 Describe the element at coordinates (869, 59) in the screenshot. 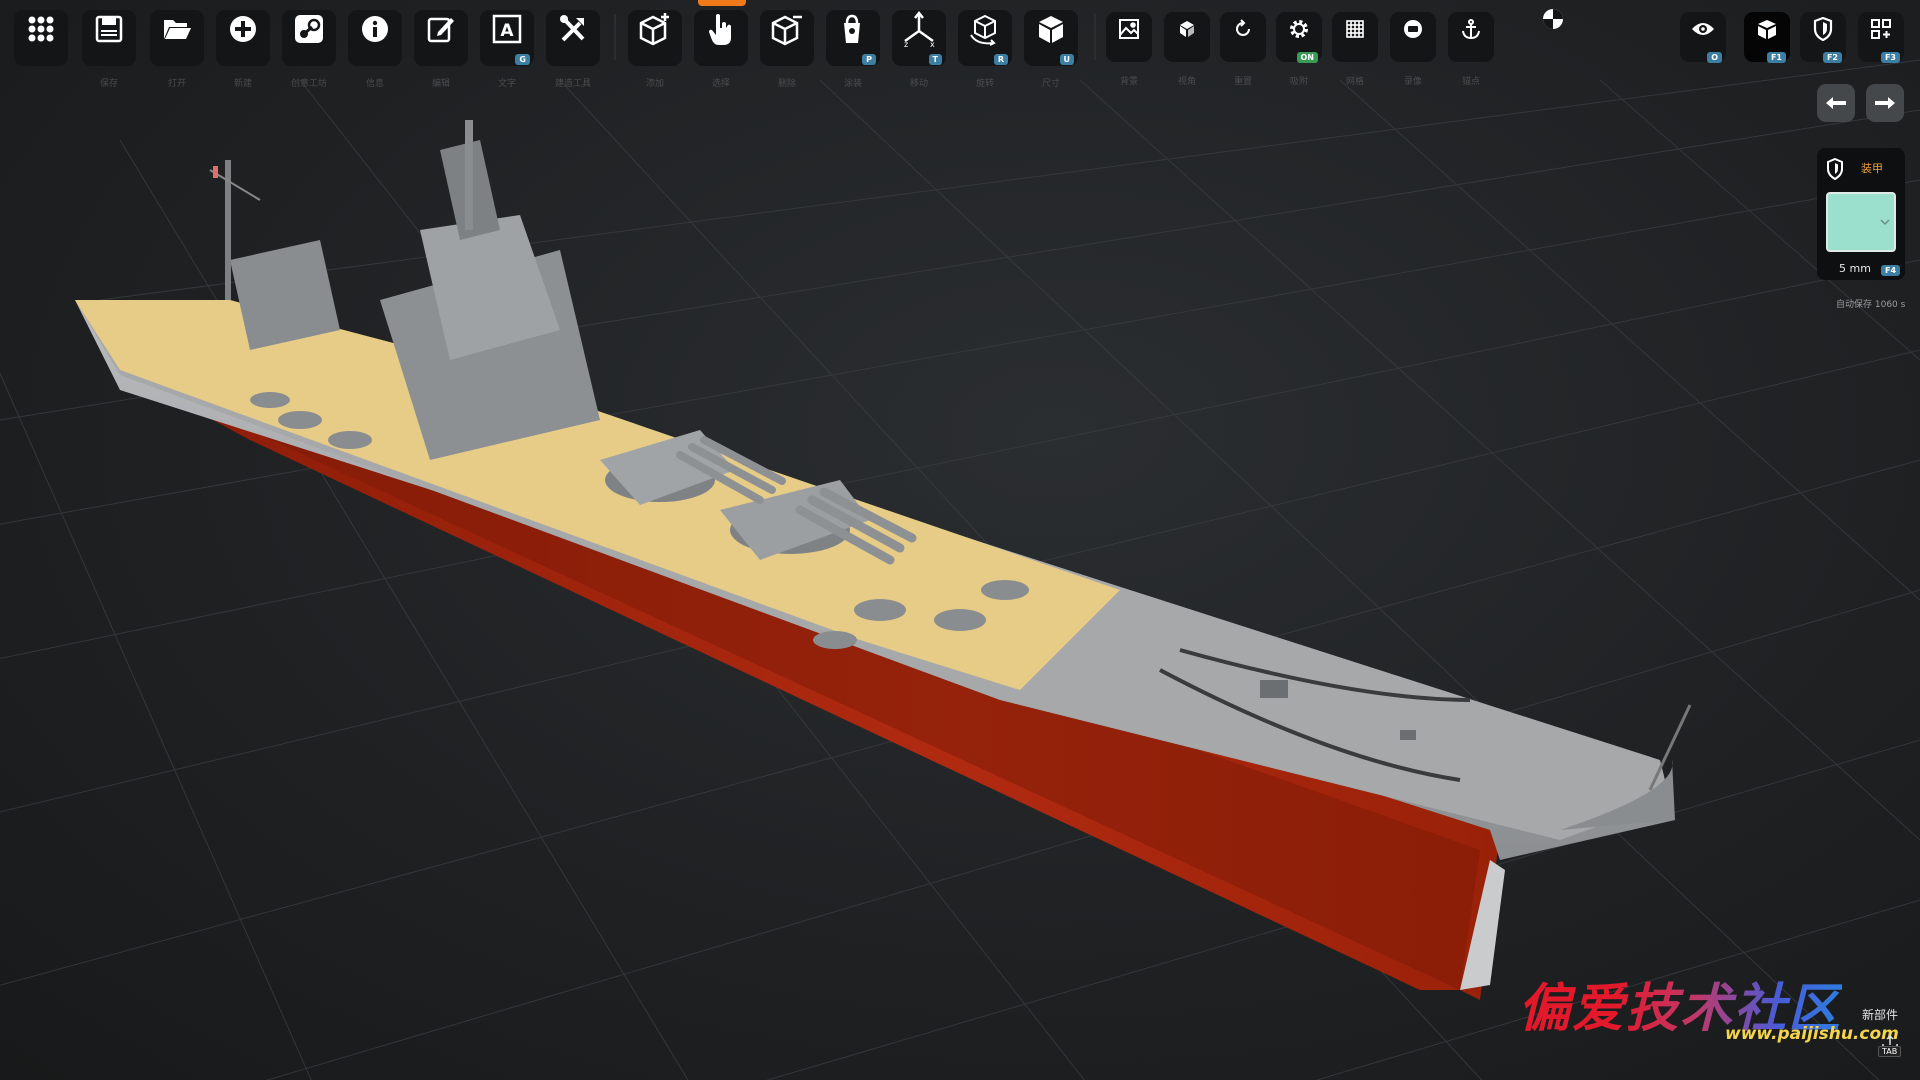

I see `paint-hotkey-badge: P` at that location.